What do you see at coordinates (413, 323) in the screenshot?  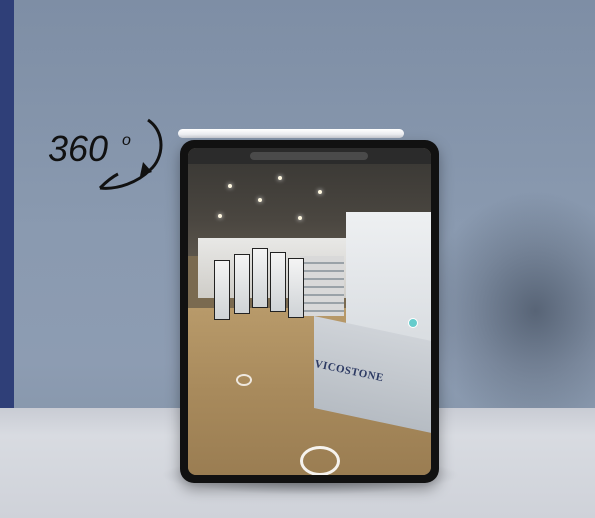 I see `hotspot-marker` at bounding box center [413, 323].